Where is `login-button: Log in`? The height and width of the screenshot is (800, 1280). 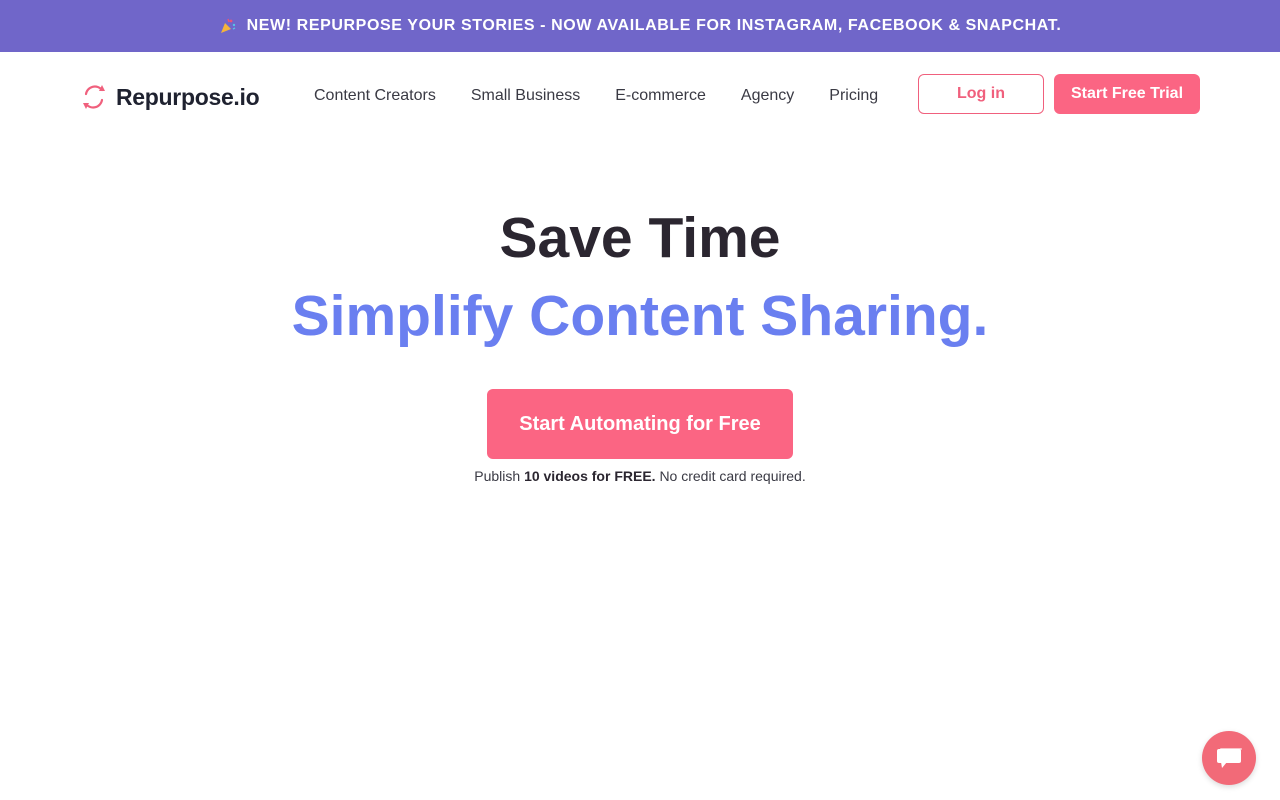 login-button: Log in is located at coordinates (981, 94).